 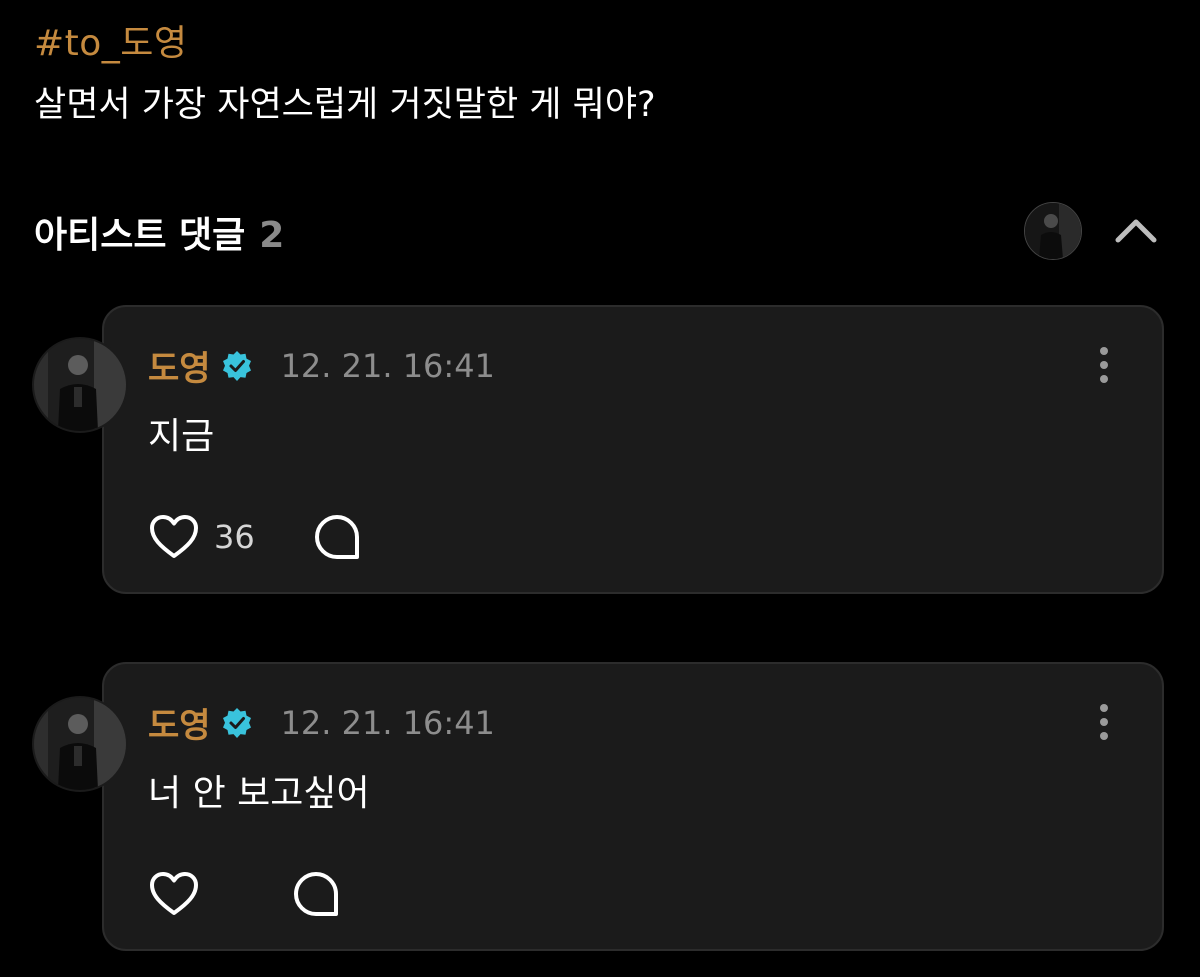 I want to click on header-avatar, so click(x=1053, y=231).